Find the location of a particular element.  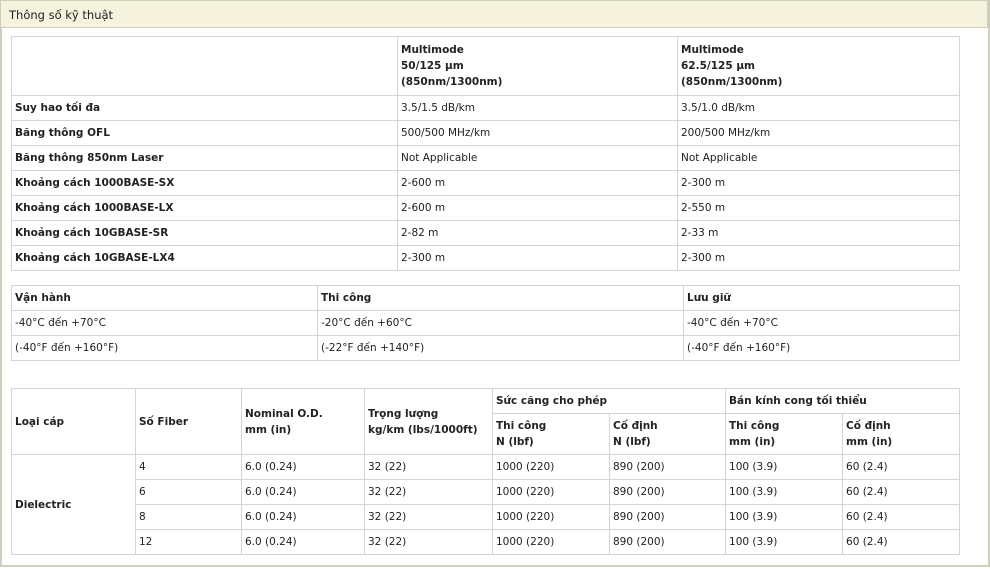

table-row: Khoảng cách 1000BASE-SX 2-600 m 2-300 m is located at coordinates (485, 183).